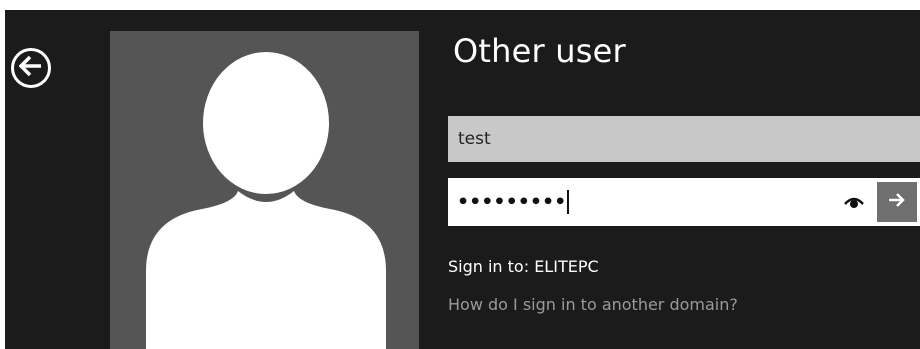 This screenshot has height=349, width=920. What do you see at coordinates (523, 266) in the screenshot?
I see `sign-in-domain-text: Sign in to: ELITEPC` at bounding box center [523, 266].